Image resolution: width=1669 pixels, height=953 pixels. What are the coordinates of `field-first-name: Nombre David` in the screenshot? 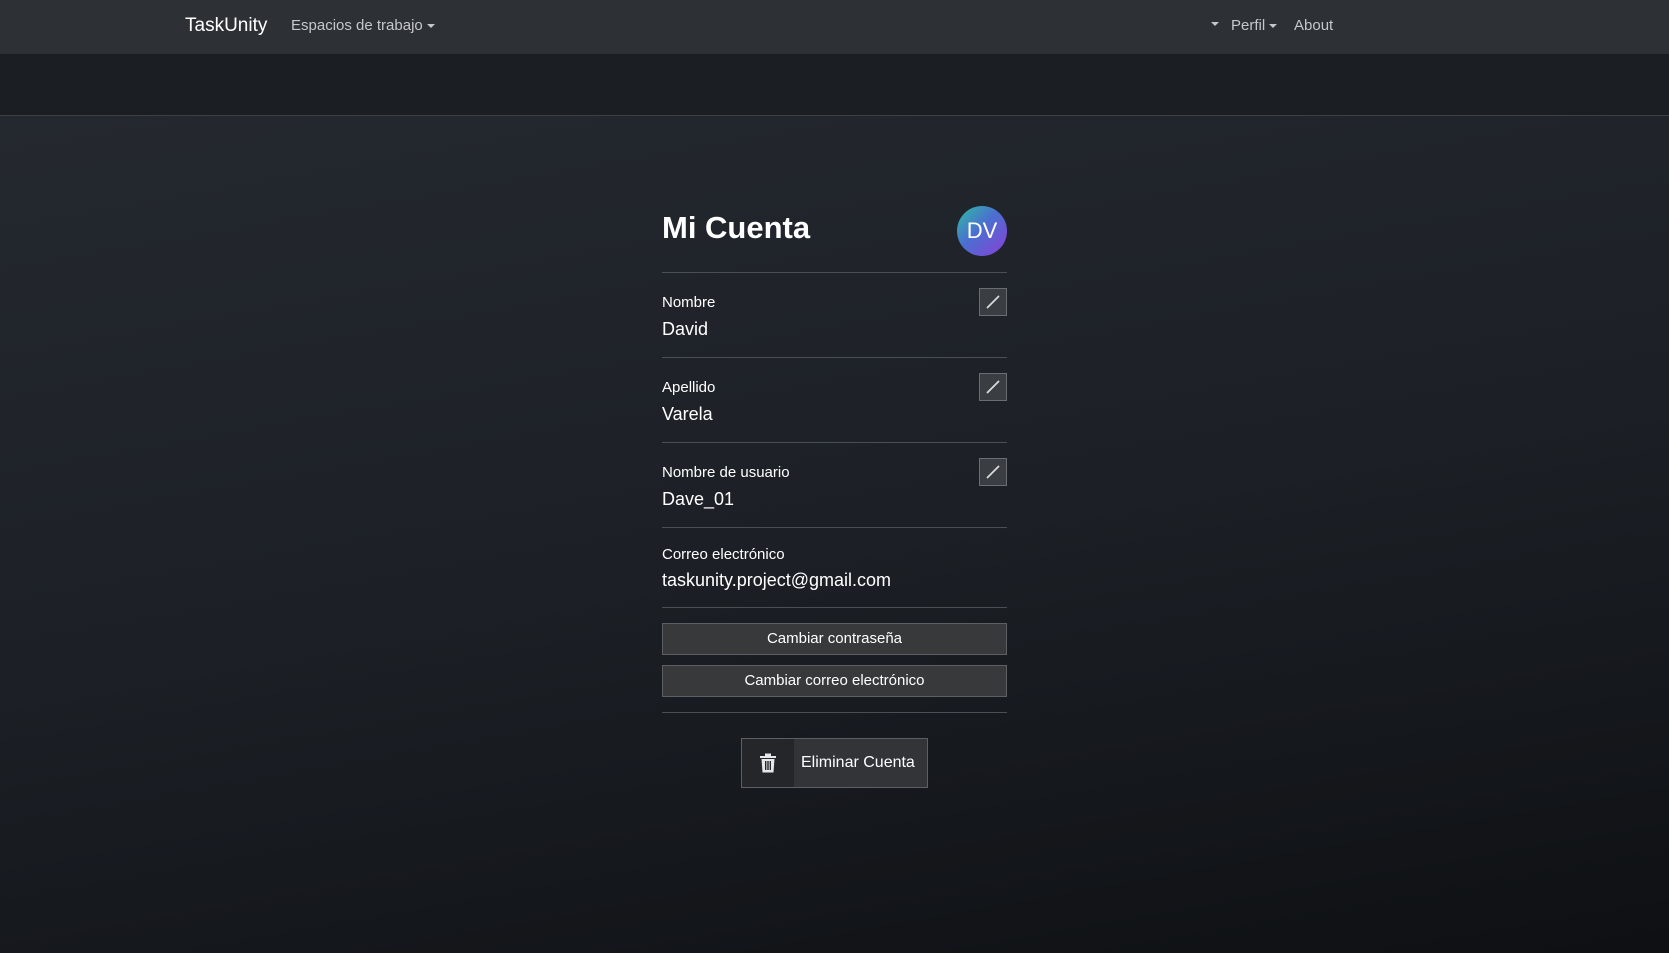 It's located at (834, 315).